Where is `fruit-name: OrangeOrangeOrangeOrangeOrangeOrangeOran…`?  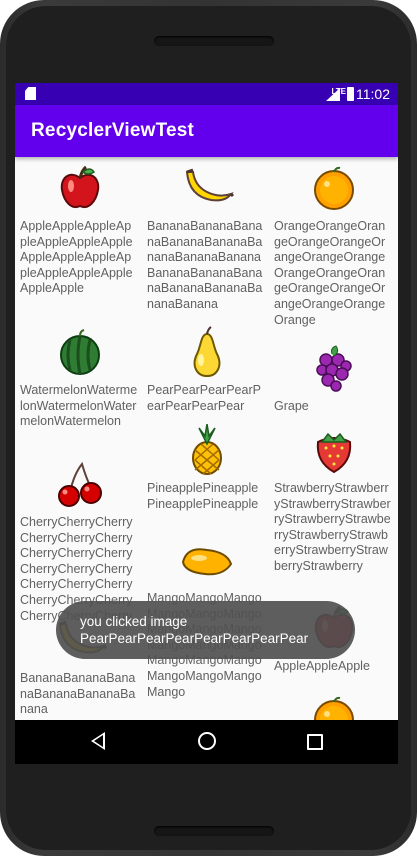
fruit-name: OrangeOrangeOrangeOrangeOrangeOrangeOran… is located at coordinates (333, 273).